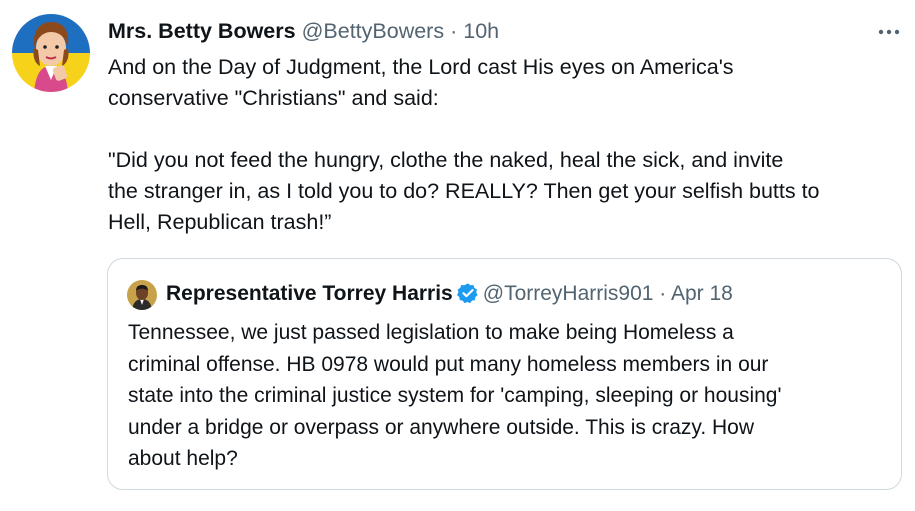 The height and width of the screenshot is (511, 915). I want to click on more-options-button, so click(889, 32).